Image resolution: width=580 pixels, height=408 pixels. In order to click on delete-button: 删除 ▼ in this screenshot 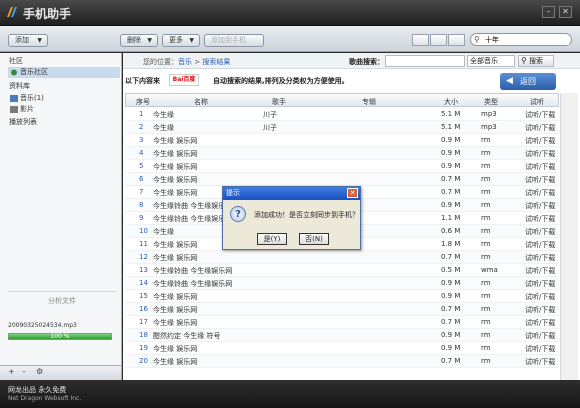, I will do `click(139, 40)`.